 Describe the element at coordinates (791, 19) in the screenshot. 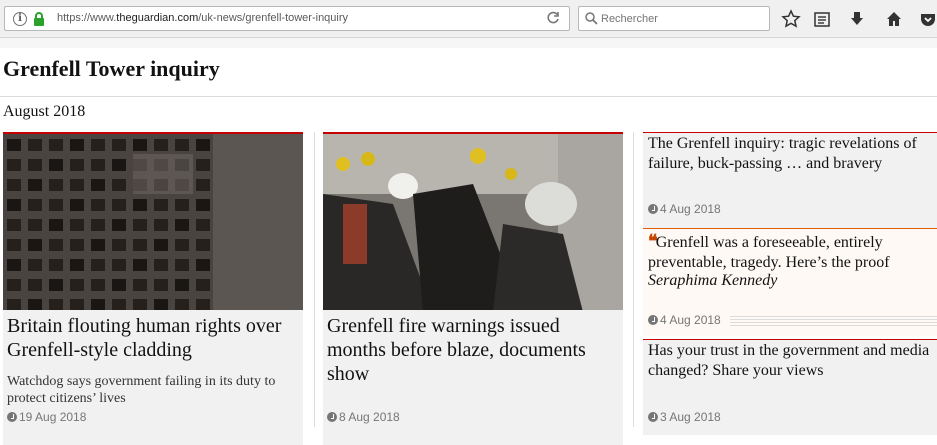

I see `bookmark-star-icon` at that location.